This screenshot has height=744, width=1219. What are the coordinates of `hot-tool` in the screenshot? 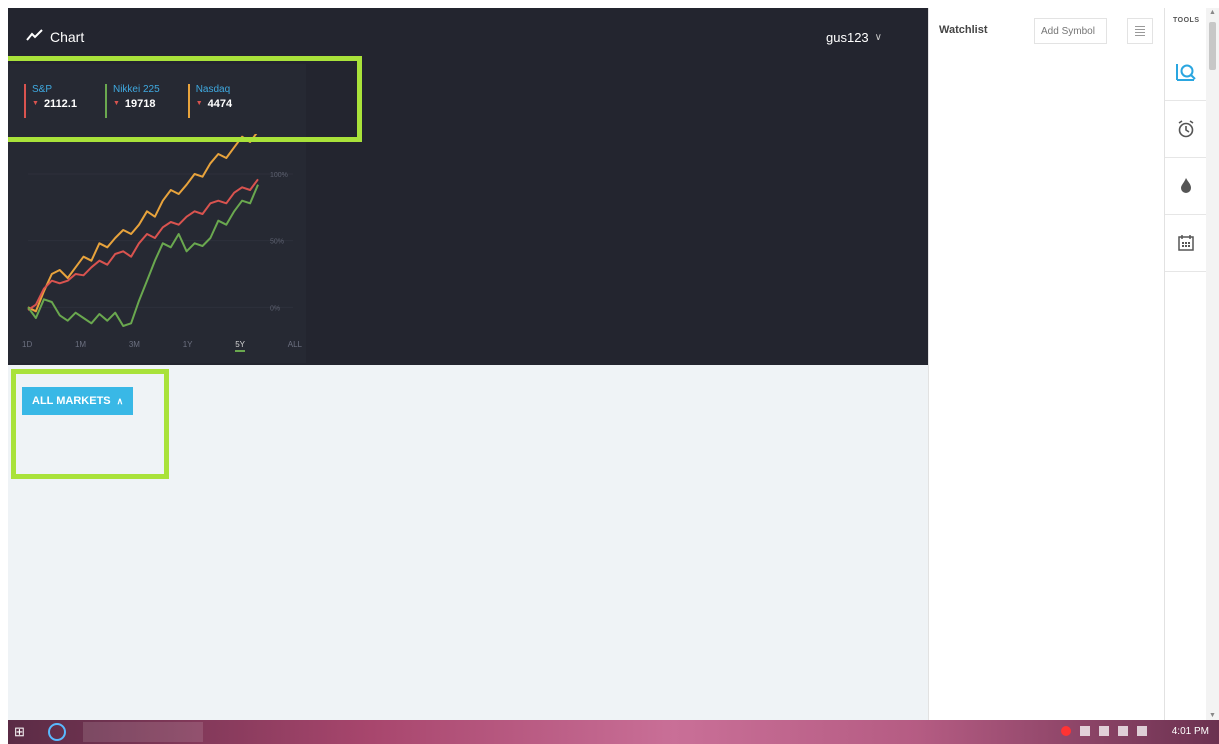 It's located at (1186, 186).